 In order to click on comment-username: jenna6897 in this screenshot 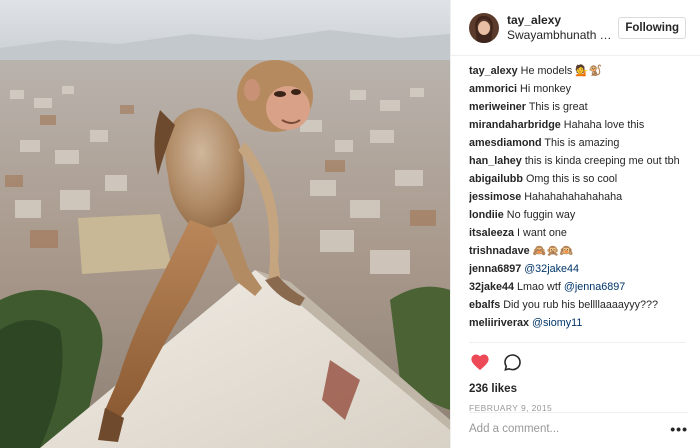, I will do `click(495, 269)`.